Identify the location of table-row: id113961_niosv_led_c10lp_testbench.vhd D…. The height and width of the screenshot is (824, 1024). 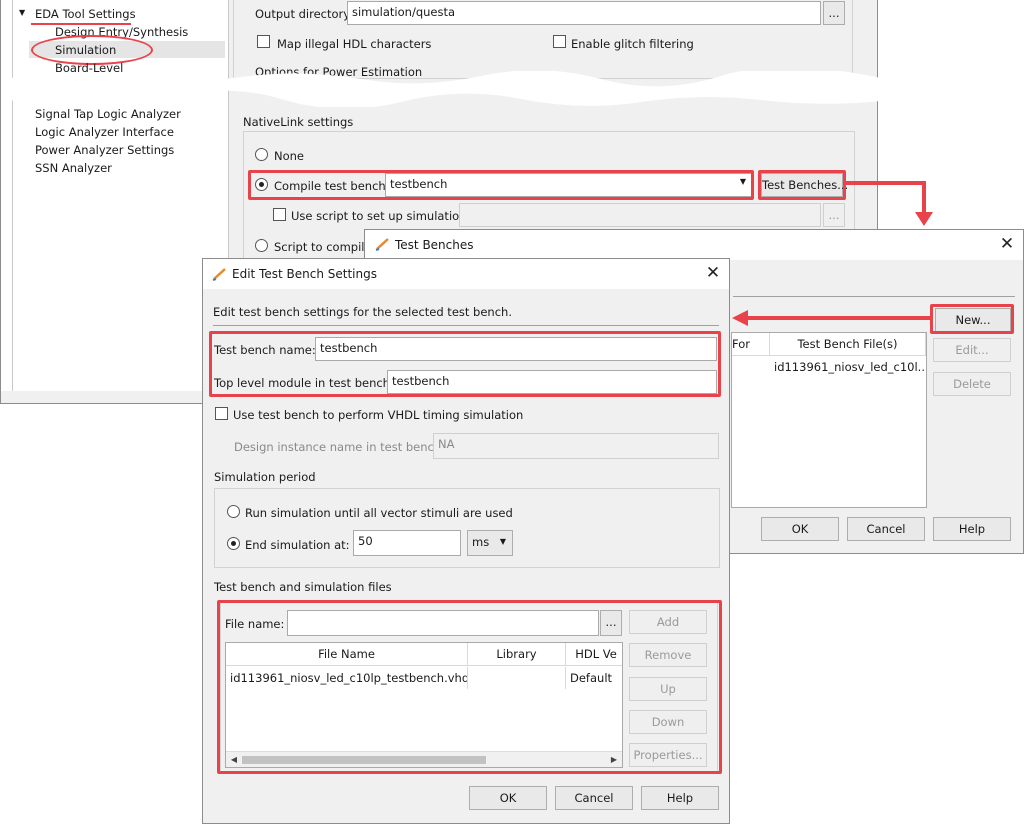
(424, 678).